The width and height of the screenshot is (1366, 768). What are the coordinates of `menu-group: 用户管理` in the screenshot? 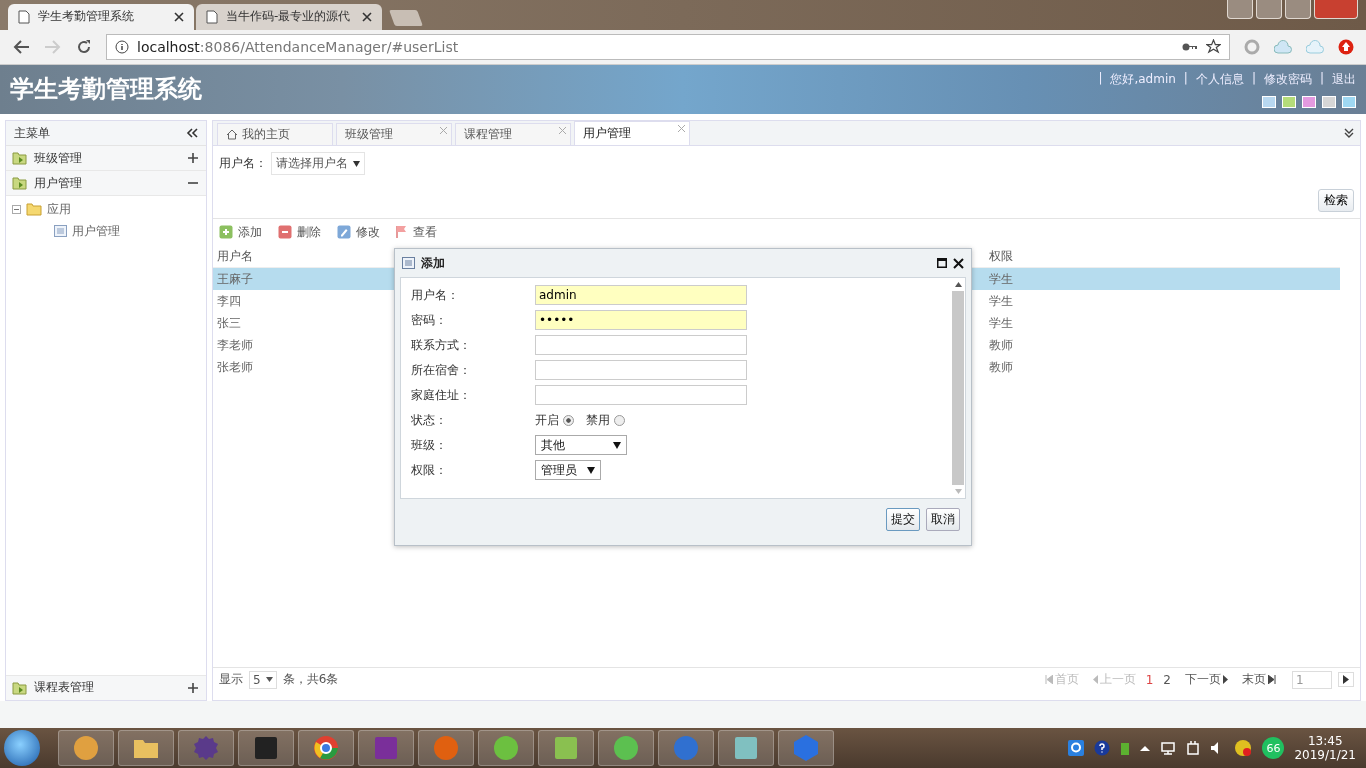 It's located at (106, 184).